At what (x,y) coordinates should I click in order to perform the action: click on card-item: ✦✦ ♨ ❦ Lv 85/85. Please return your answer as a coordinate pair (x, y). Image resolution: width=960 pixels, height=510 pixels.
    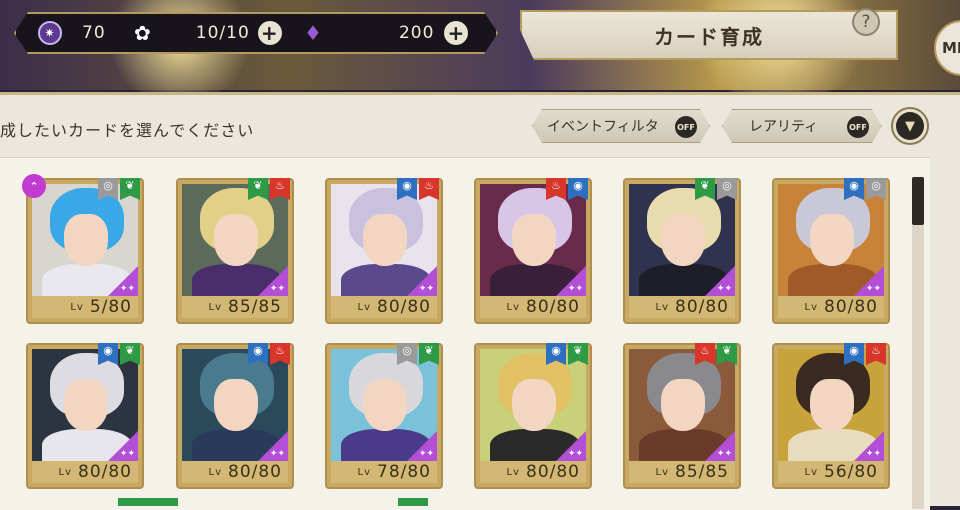
    Looking at the image, I should click on (682, 416).